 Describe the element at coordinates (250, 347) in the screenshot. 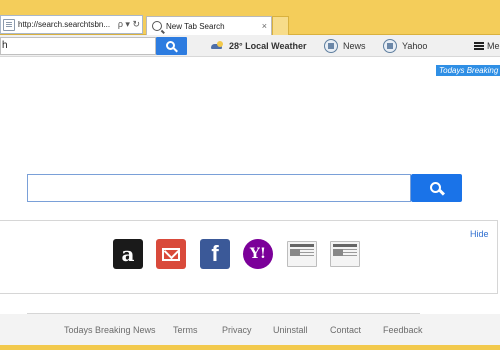

I see `window-bottom-bar` at that location.